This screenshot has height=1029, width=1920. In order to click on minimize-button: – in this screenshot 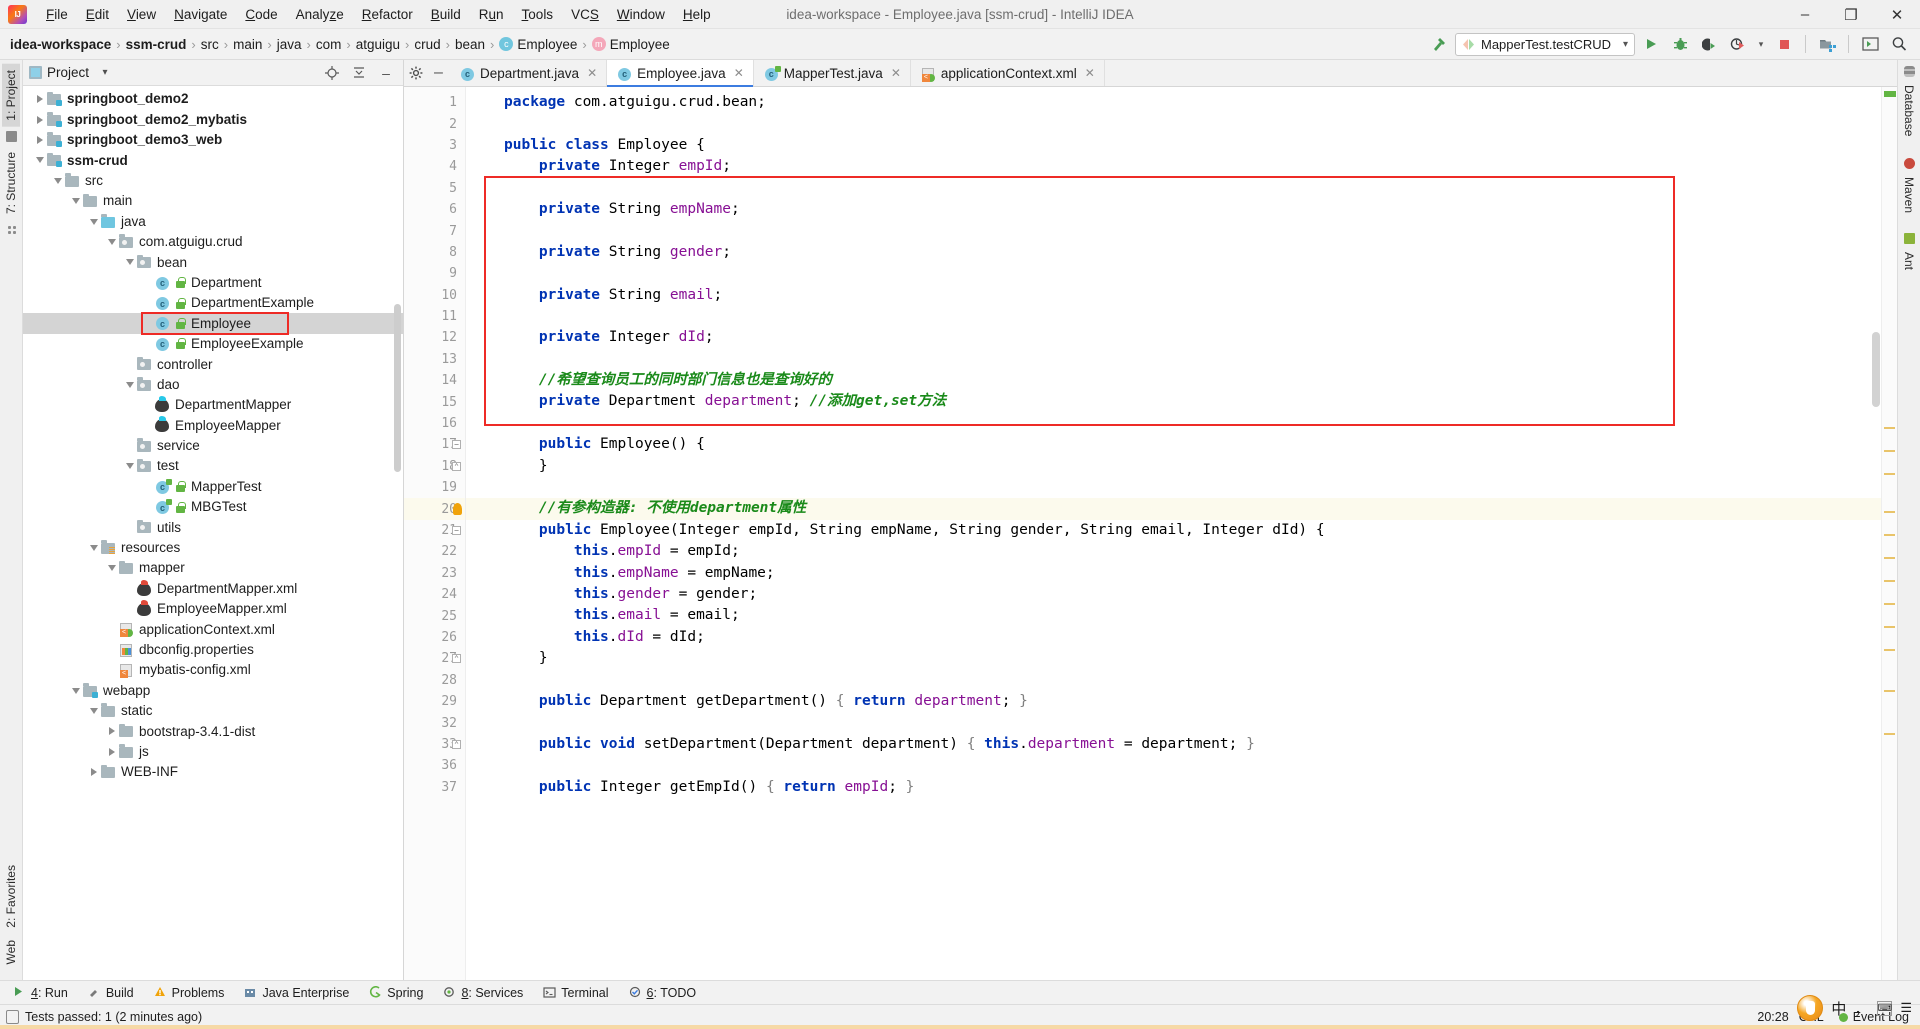, I will do `click(1805, 14)`.